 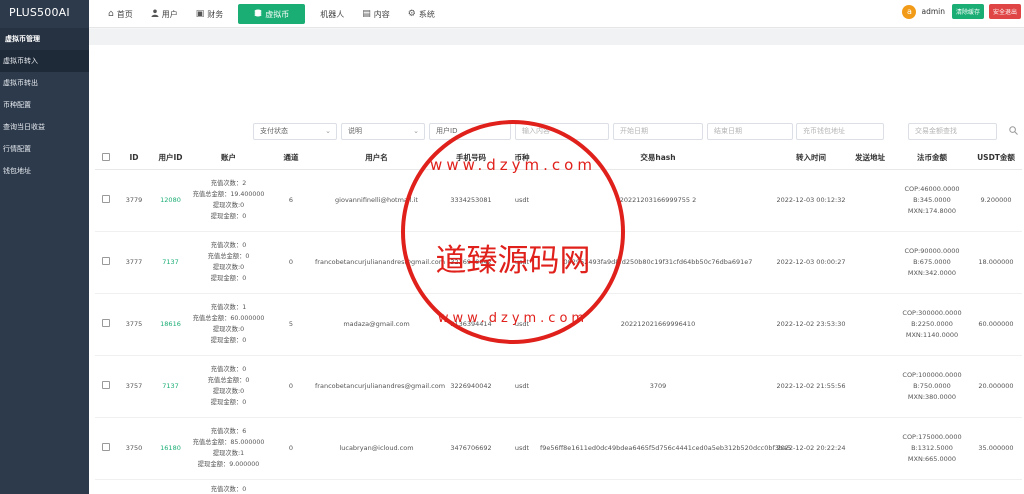 What do you see at coordinates (932, 396) in the screenshot?
I see `fiat-line: MXN:380.0000` at bounding box center [932, 396].